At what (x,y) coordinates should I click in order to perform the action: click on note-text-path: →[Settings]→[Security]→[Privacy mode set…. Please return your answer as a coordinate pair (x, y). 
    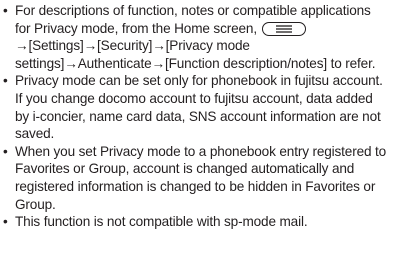
    Looking at the image, I should click on (195, 54).